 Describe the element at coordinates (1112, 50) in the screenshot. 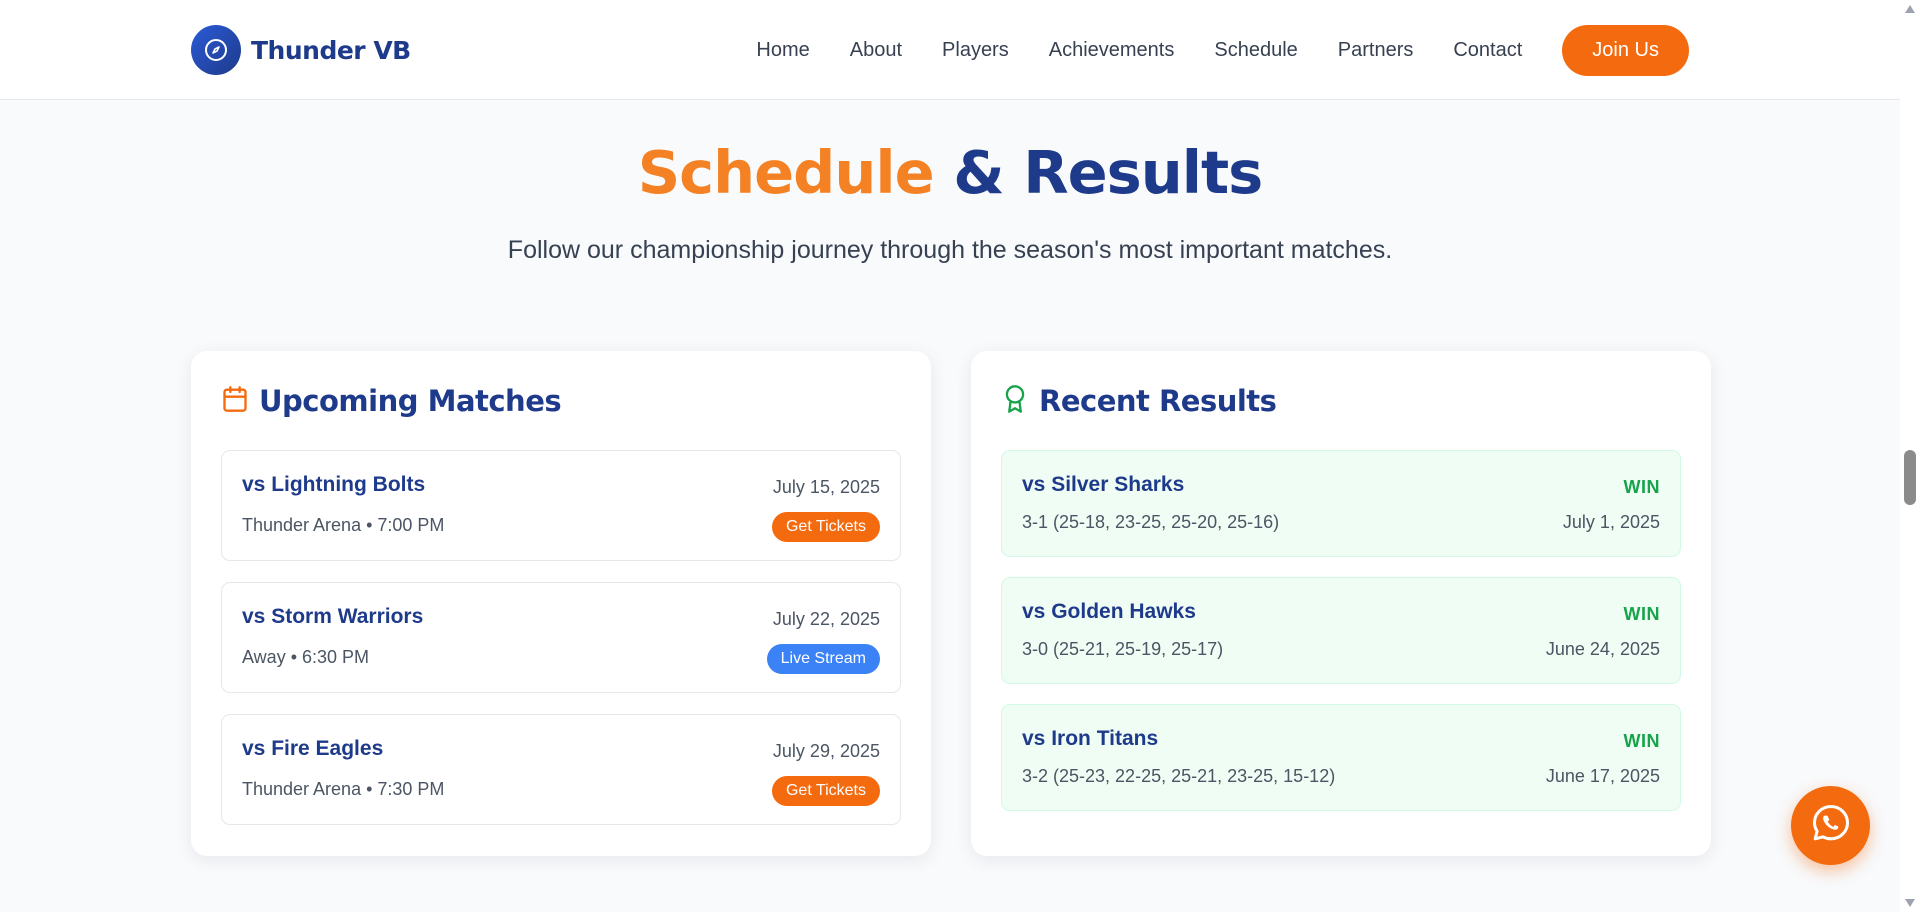

I see `nav-achievements: Achievements` at that location.